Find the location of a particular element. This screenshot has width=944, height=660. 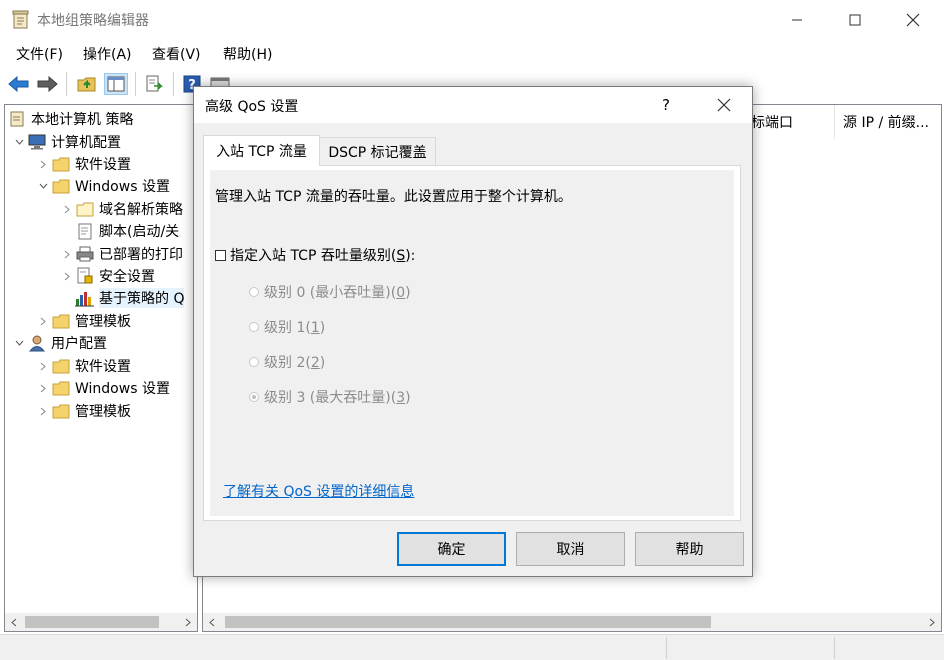

tree-item-label: 用户配置 is located at coordinates (79, 344).